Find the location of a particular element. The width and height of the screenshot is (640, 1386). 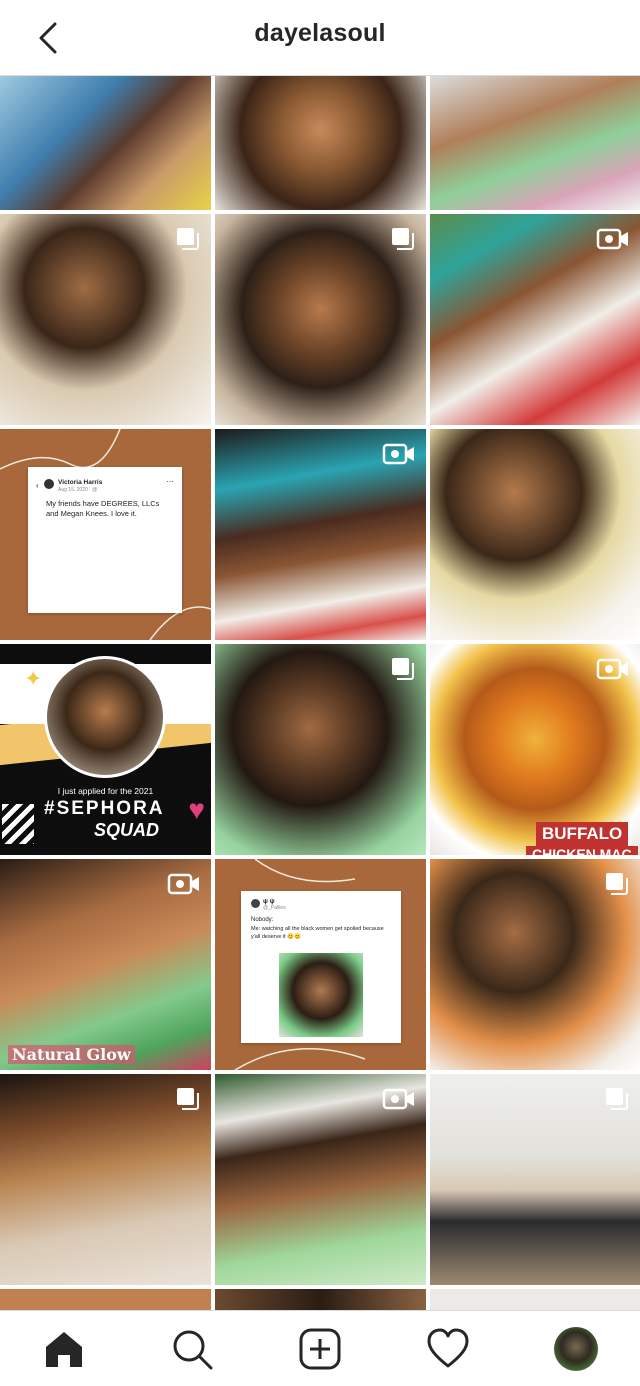

post-overlay-squad: SQUAD is located at coordinates (127, 830).